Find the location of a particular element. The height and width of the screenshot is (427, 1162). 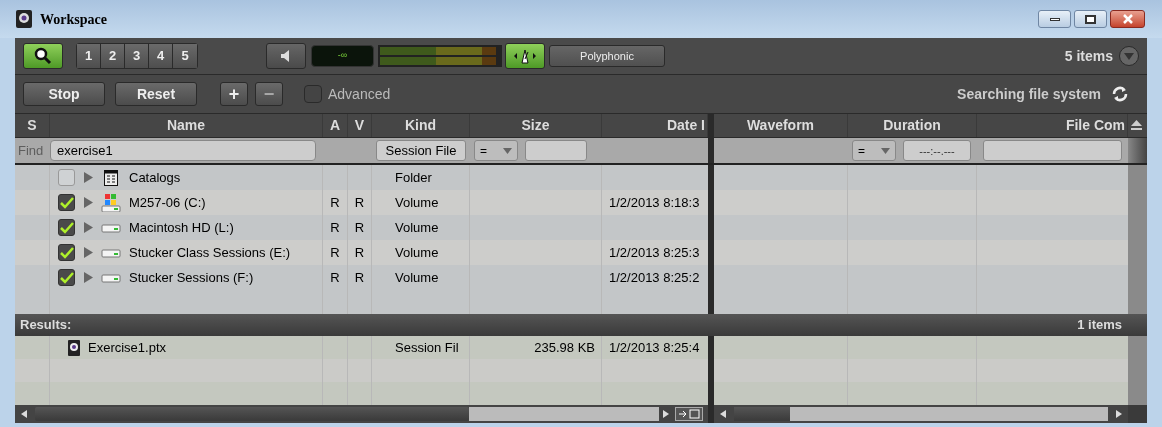

refresh-icon is located at coordinates (1120, 94).